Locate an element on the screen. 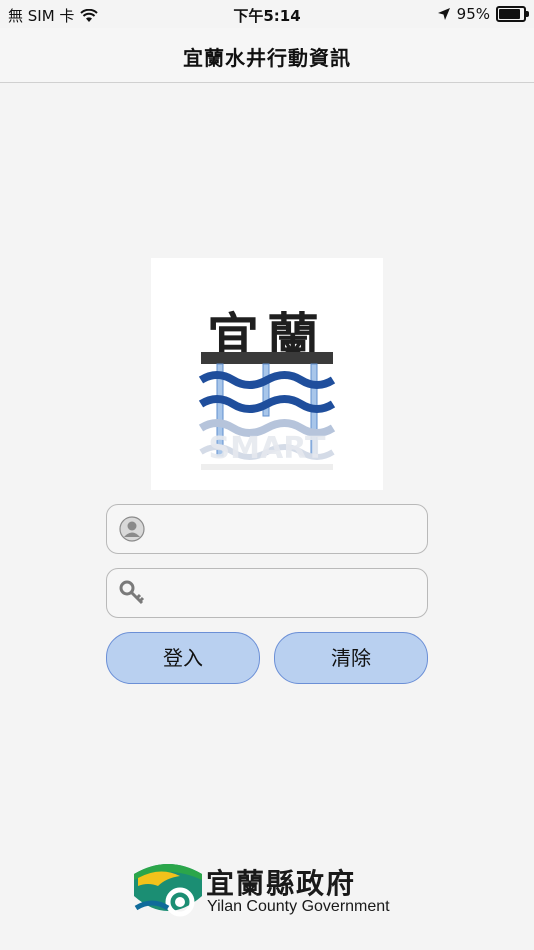 The height and width of the screenshot is (950, 534). username-input is located at coordinates (287, 529).